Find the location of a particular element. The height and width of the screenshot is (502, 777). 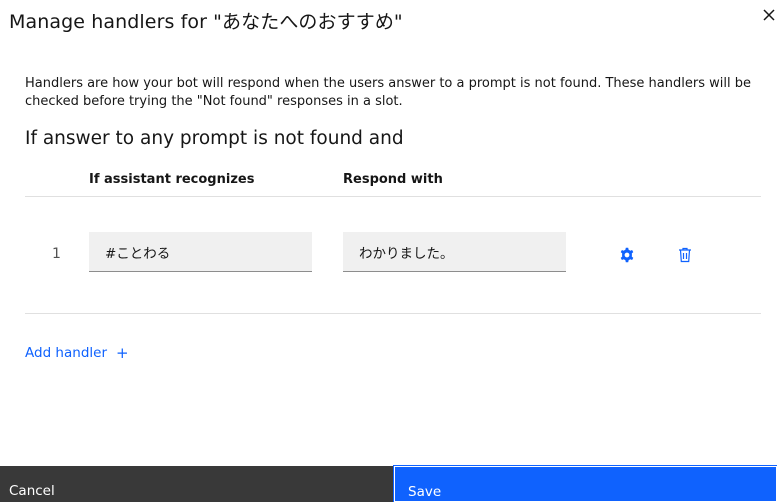

close-icon is located at coordinates (769, 15).